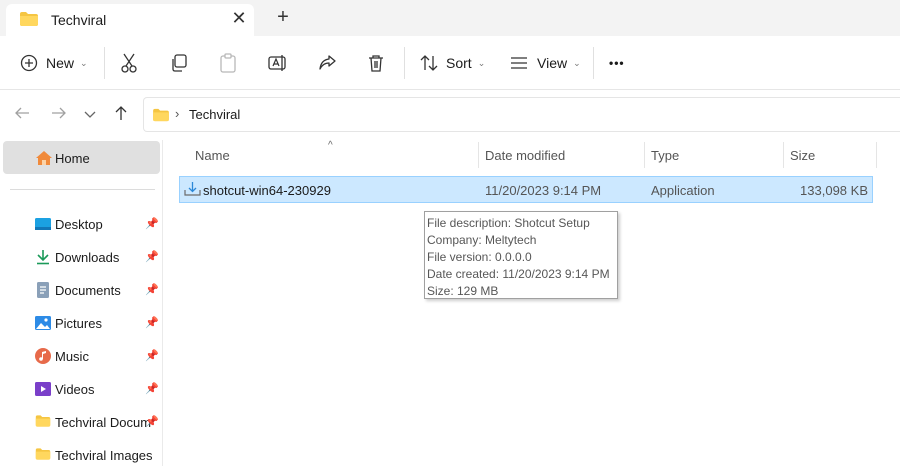 This screenshot has height=466, width=900. What do you see at coordinates (75, 389) in the screenshot?
I see `sidebar-item-label: Videos` at bounding box center [75, 389].